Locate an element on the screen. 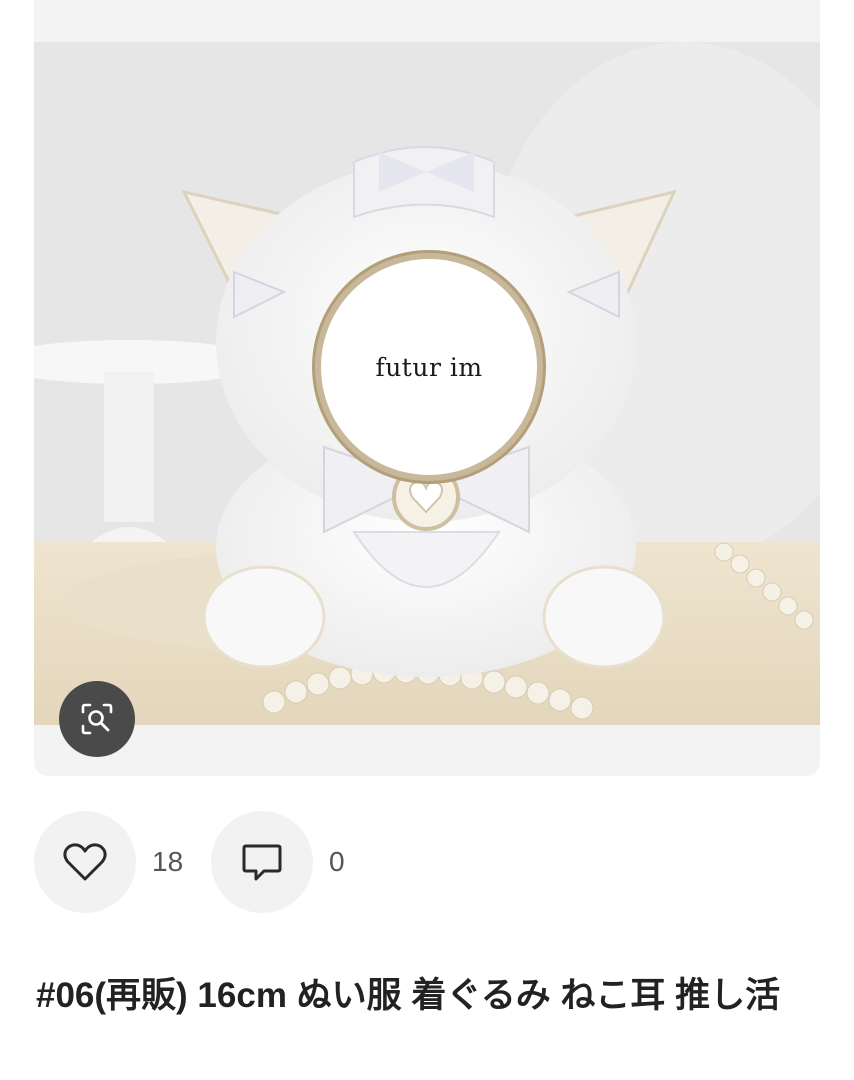 This screenshot has height=1080, width=854. shop-logo-text: futur im is located at coordinates (429, 367).